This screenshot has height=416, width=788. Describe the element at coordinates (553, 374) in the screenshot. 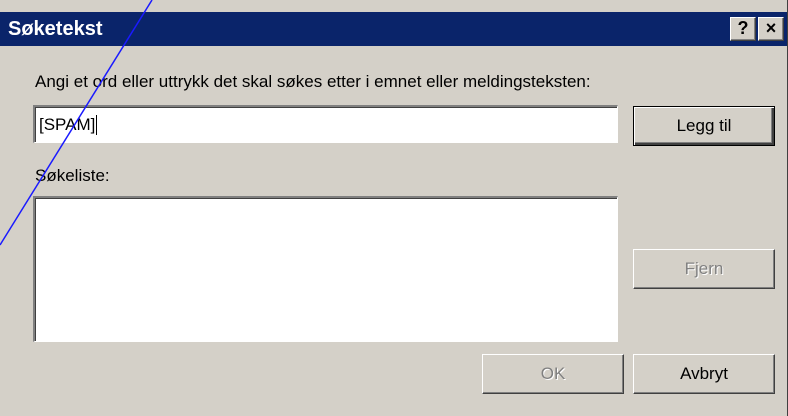

I see `ok-button: OK` at that location.